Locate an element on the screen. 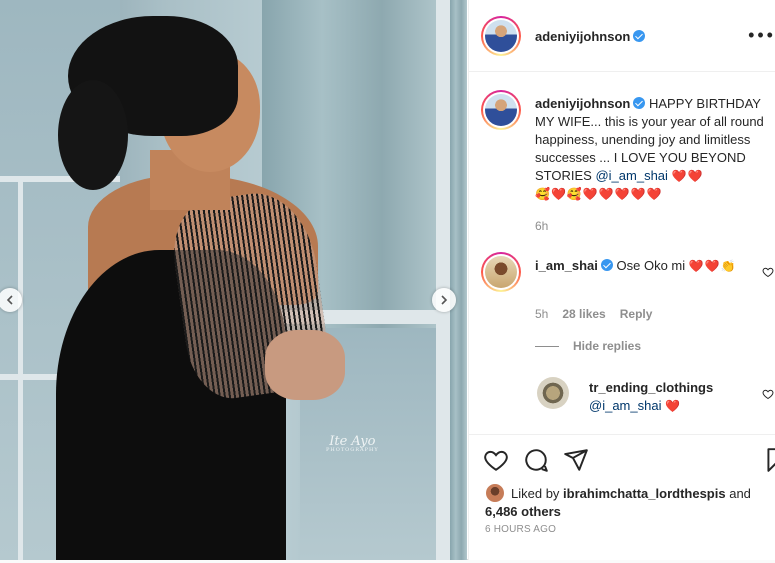  figure-arm is located at coordinates (305, 365).